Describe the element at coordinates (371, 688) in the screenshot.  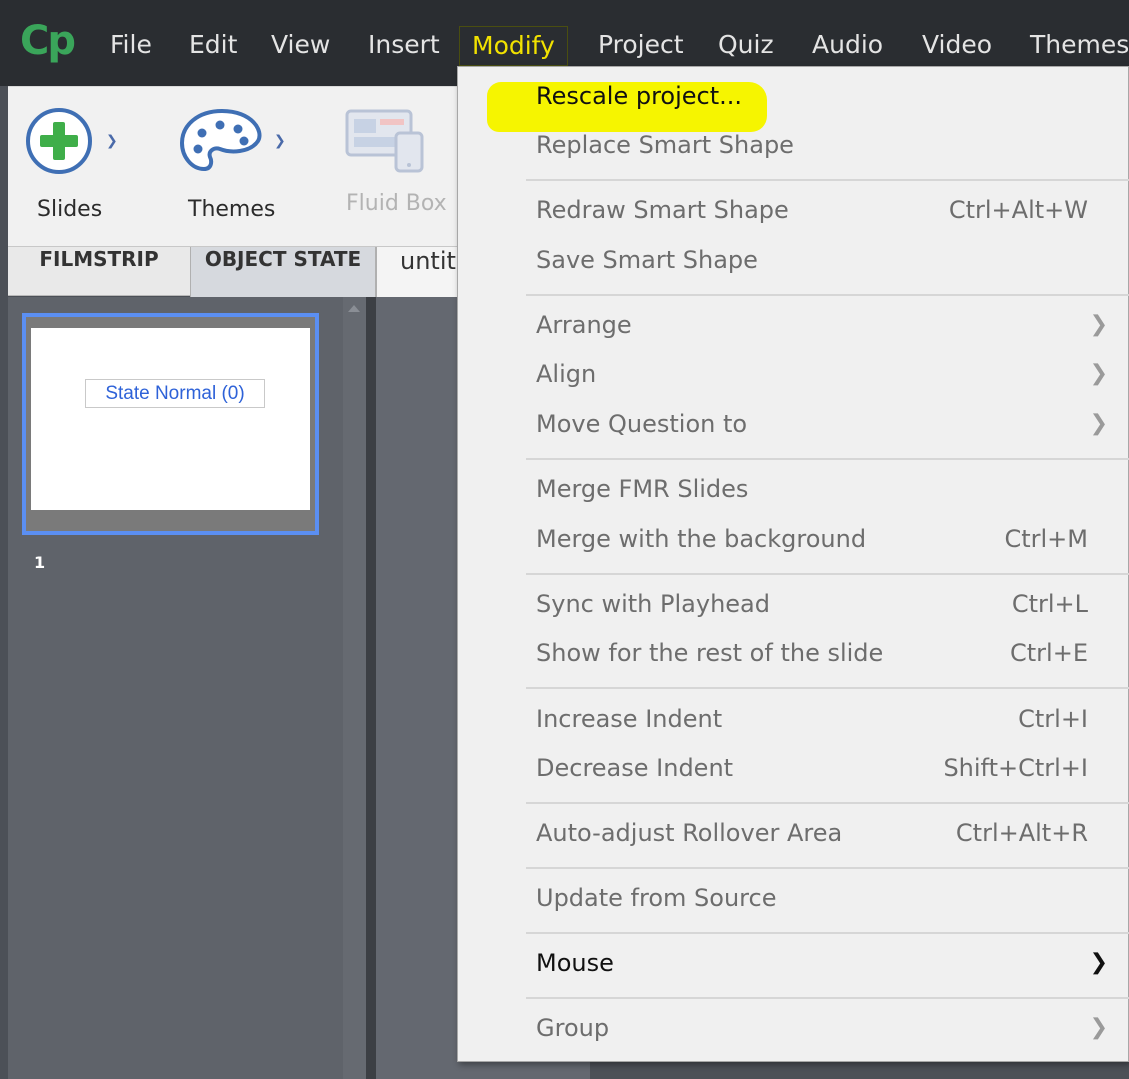
I see `panel-divider` at that location.